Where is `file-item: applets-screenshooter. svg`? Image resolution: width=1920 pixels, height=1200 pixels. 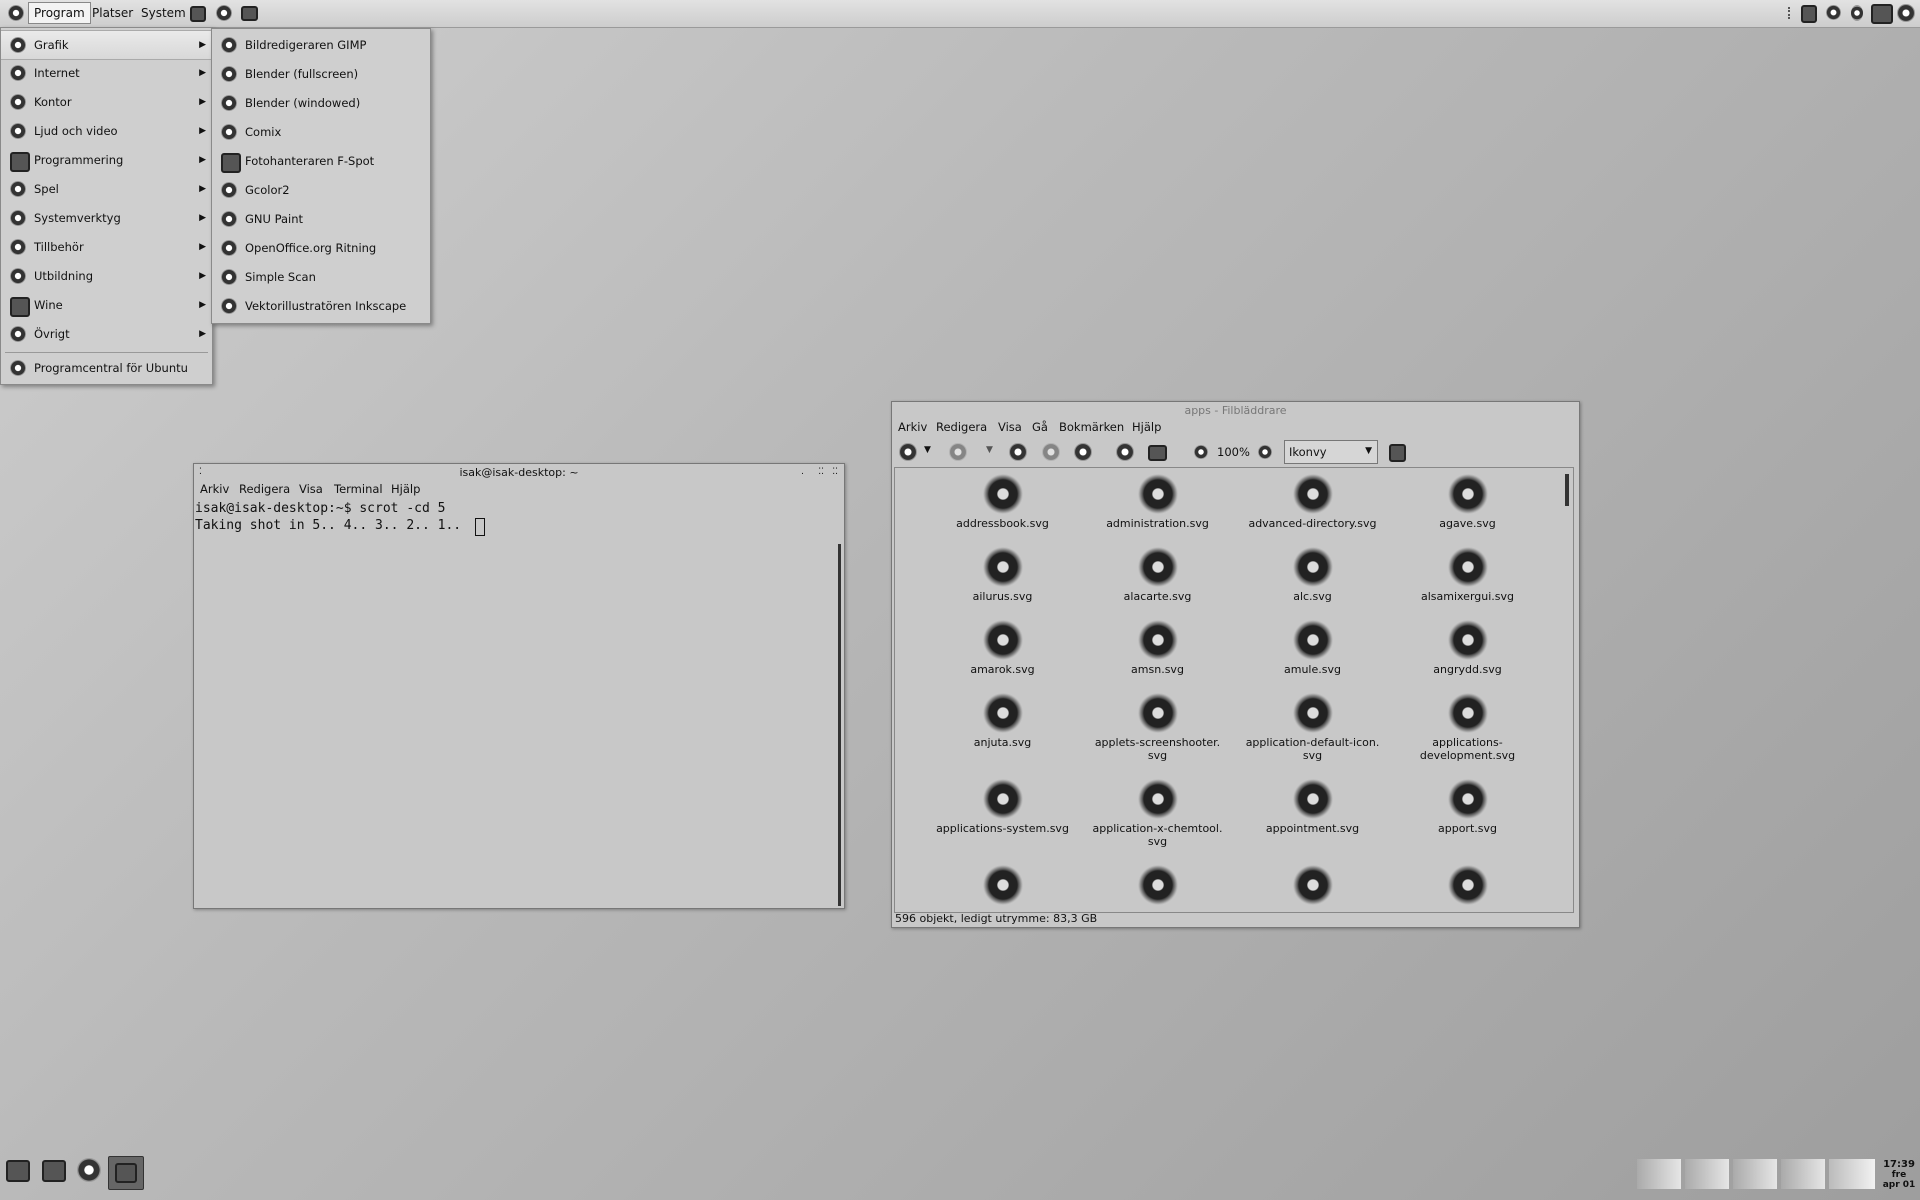
file-item: applets-screenshooter. svg is located at coordinates (1157, 727).